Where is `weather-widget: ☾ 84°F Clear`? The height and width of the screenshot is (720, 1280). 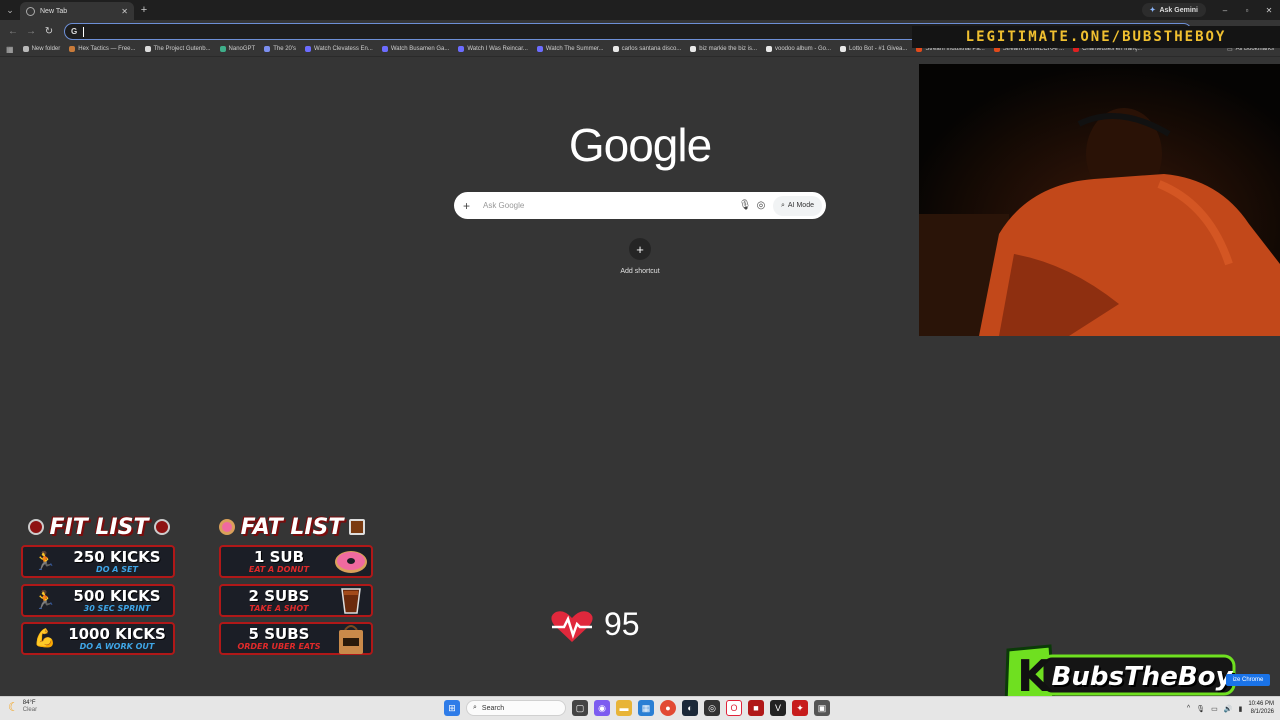
weather-widget: ☾ 84°F Clear is located at coordinates (22, 707).